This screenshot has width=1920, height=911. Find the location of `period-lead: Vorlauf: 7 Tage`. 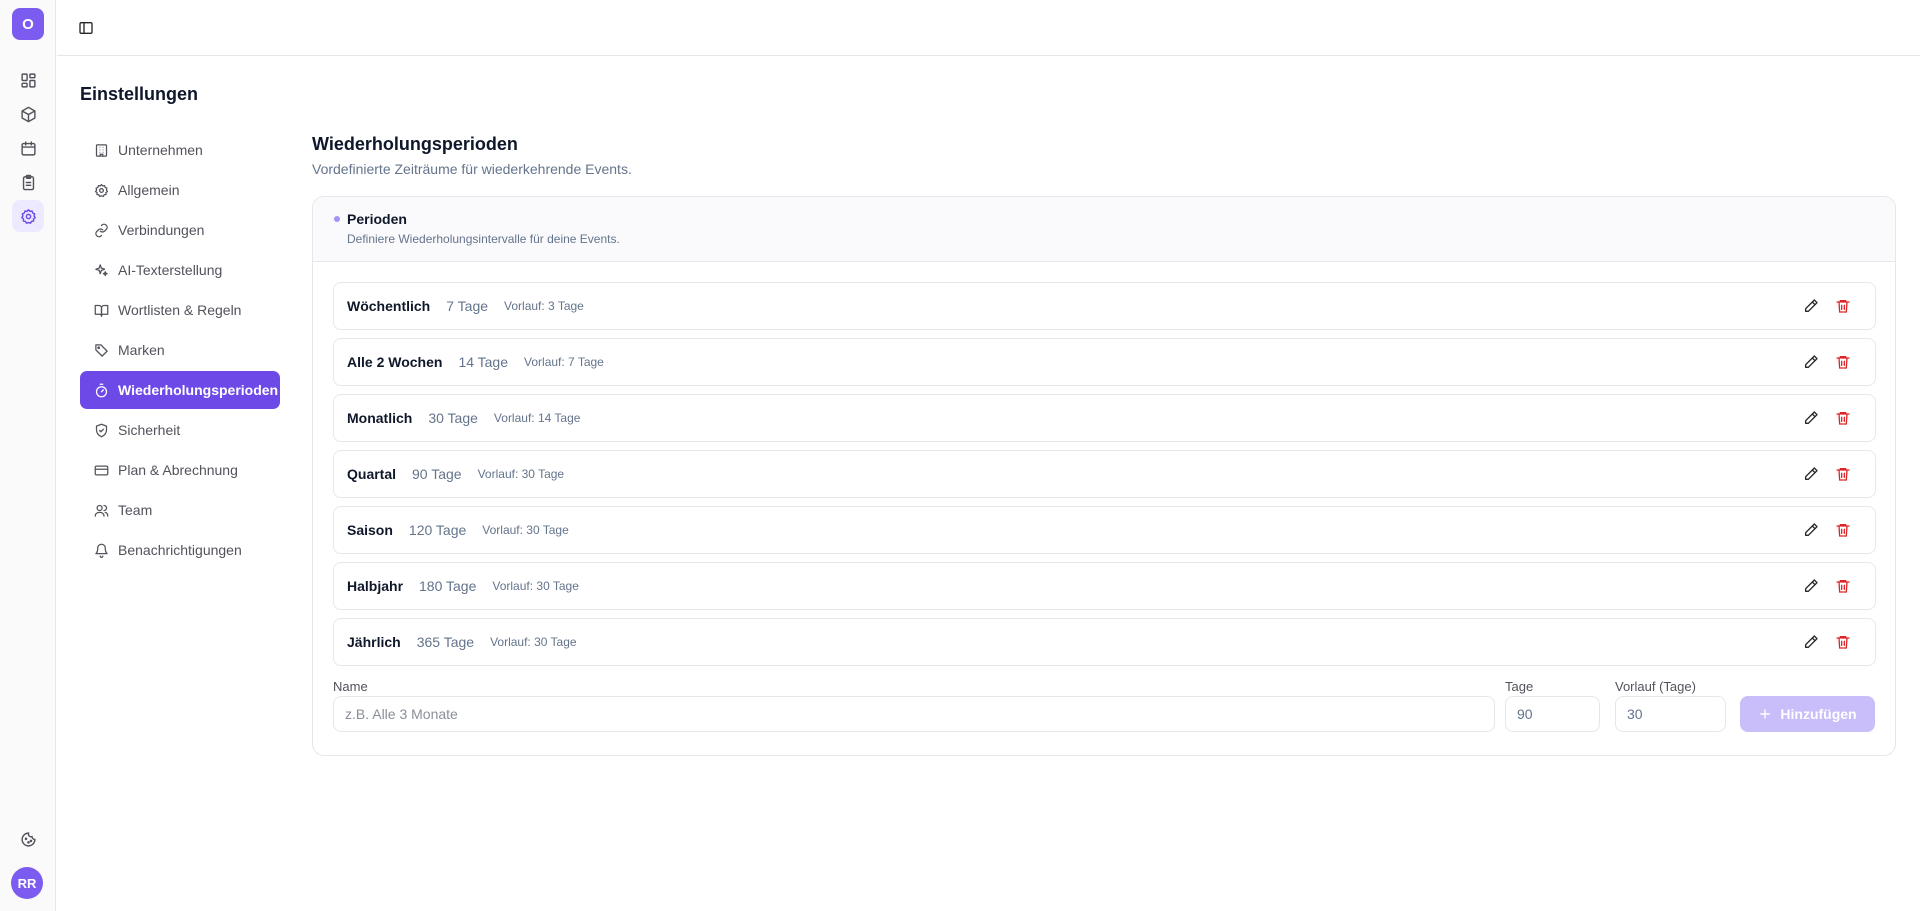

period-lead: Vorlauf: 7 Tage is located at coordinates (564, 362).